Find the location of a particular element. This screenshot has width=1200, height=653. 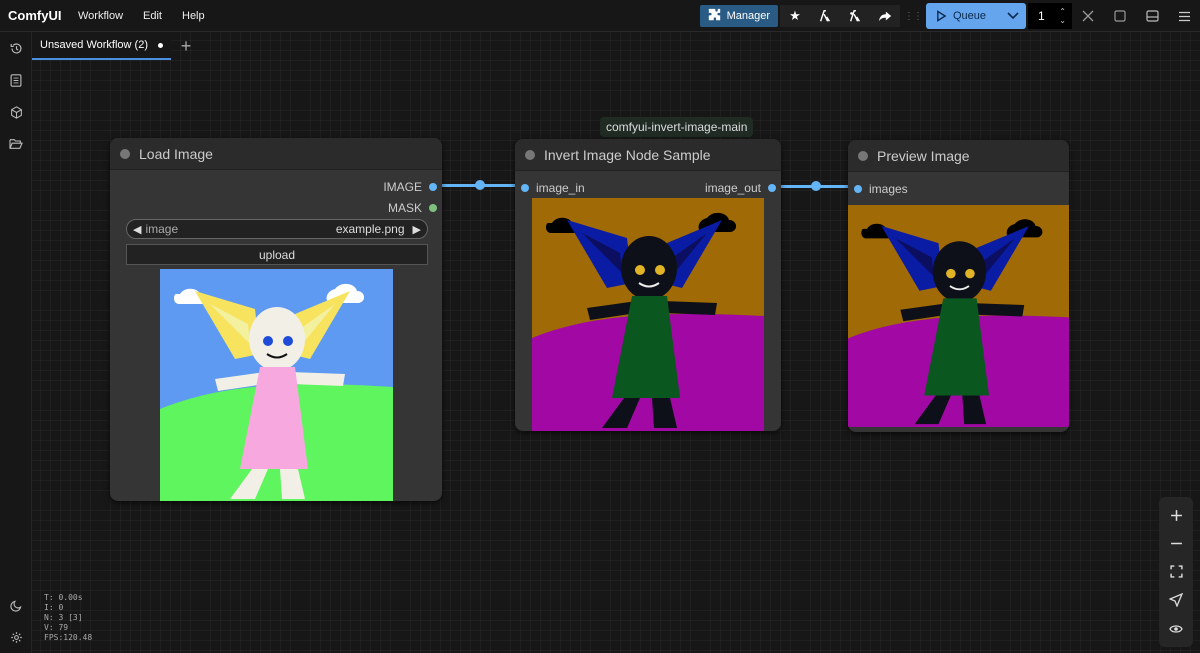

input-slot-images: images is located at coordinates (881, 189).